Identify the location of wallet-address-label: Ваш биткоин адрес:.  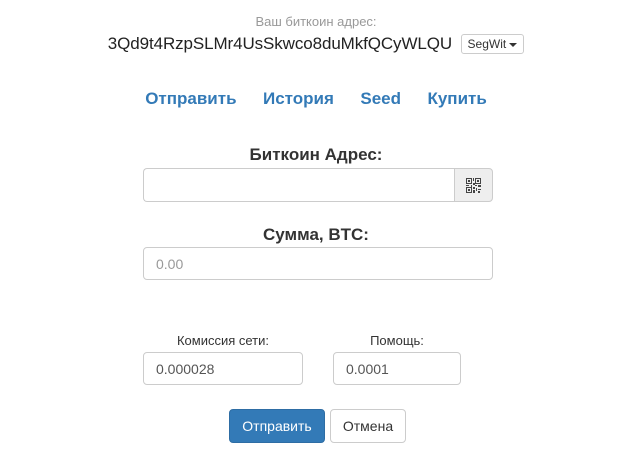
(316, 21).